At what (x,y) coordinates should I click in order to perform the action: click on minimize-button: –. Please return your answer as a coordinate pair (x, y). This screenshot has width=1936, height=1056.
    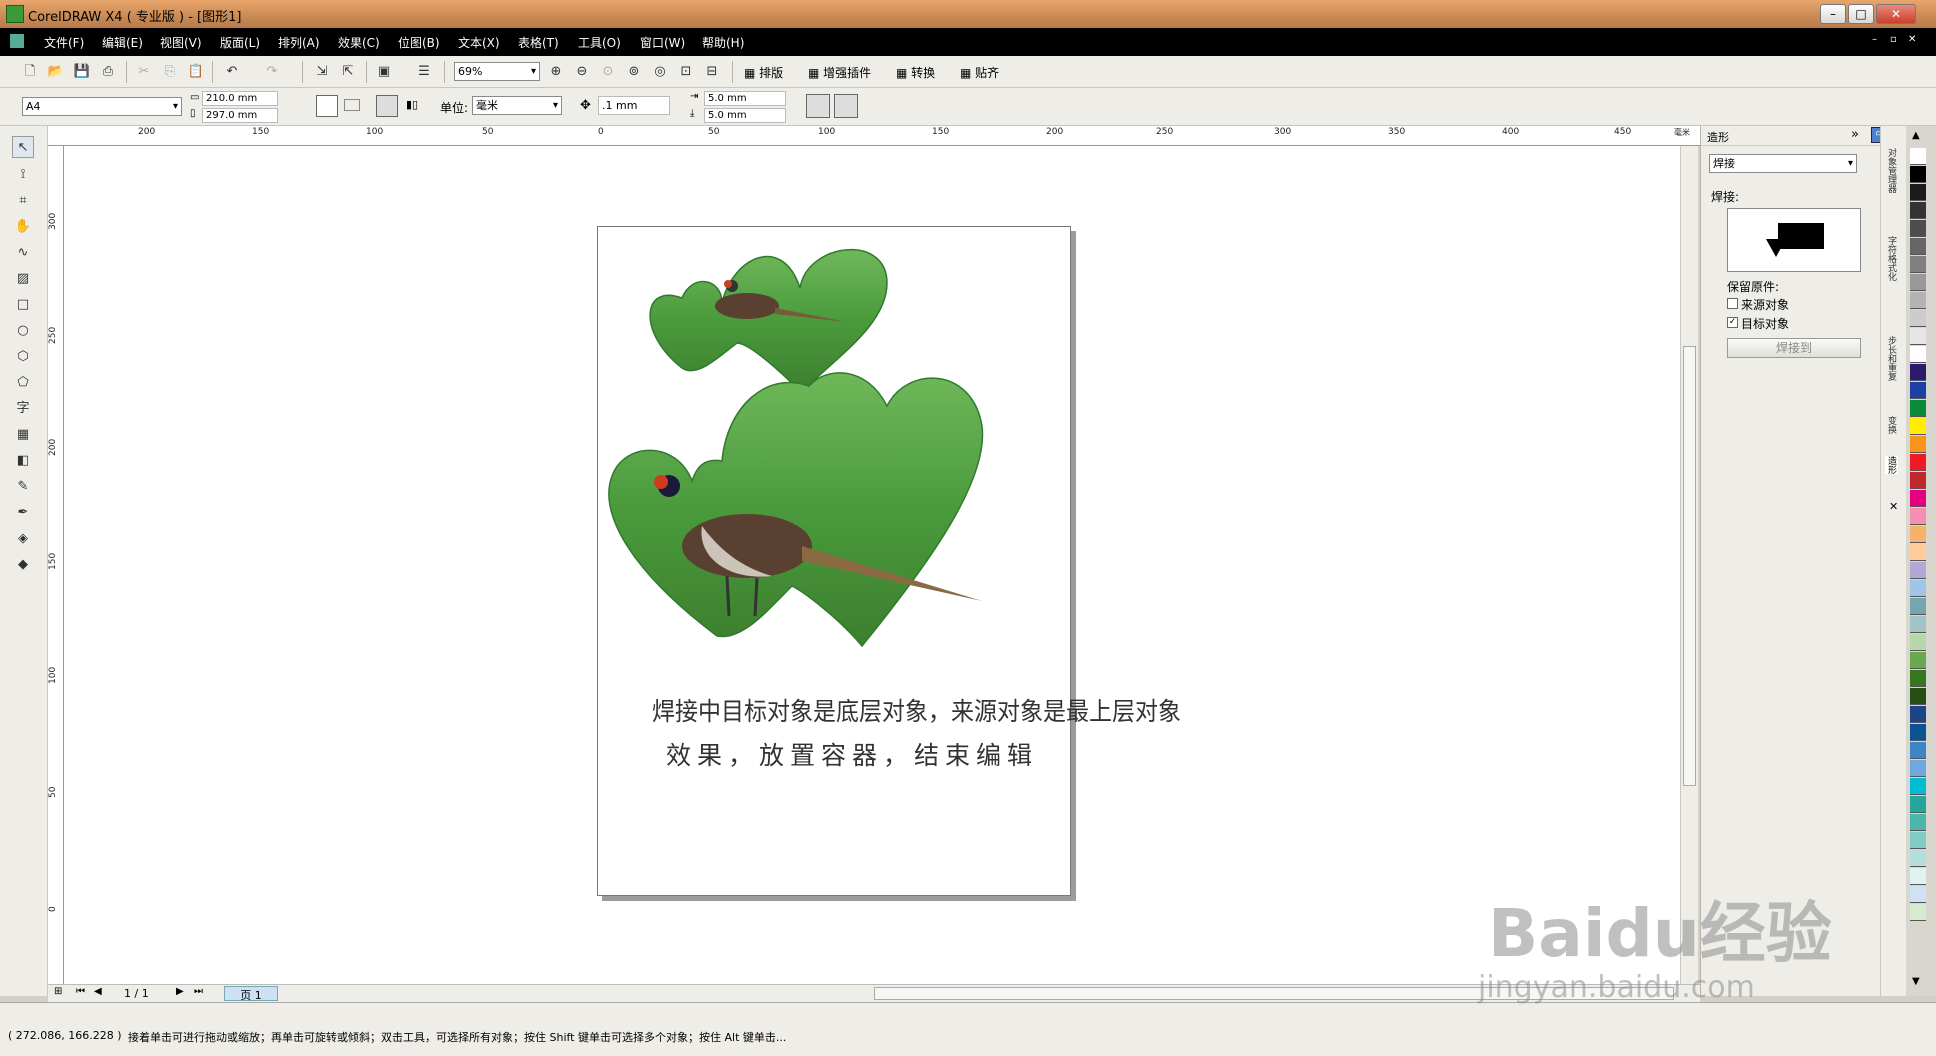
    Looking at the image, I should click on (1833, 14).